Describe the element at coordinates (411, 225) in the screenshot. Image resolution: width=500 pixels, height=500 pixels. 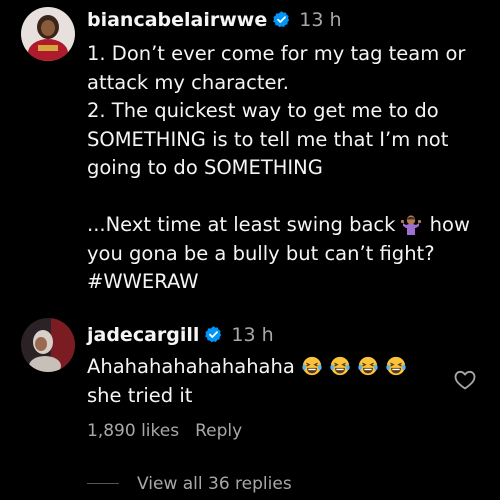
I see `person-shrugging-emoji-icon` at that location.